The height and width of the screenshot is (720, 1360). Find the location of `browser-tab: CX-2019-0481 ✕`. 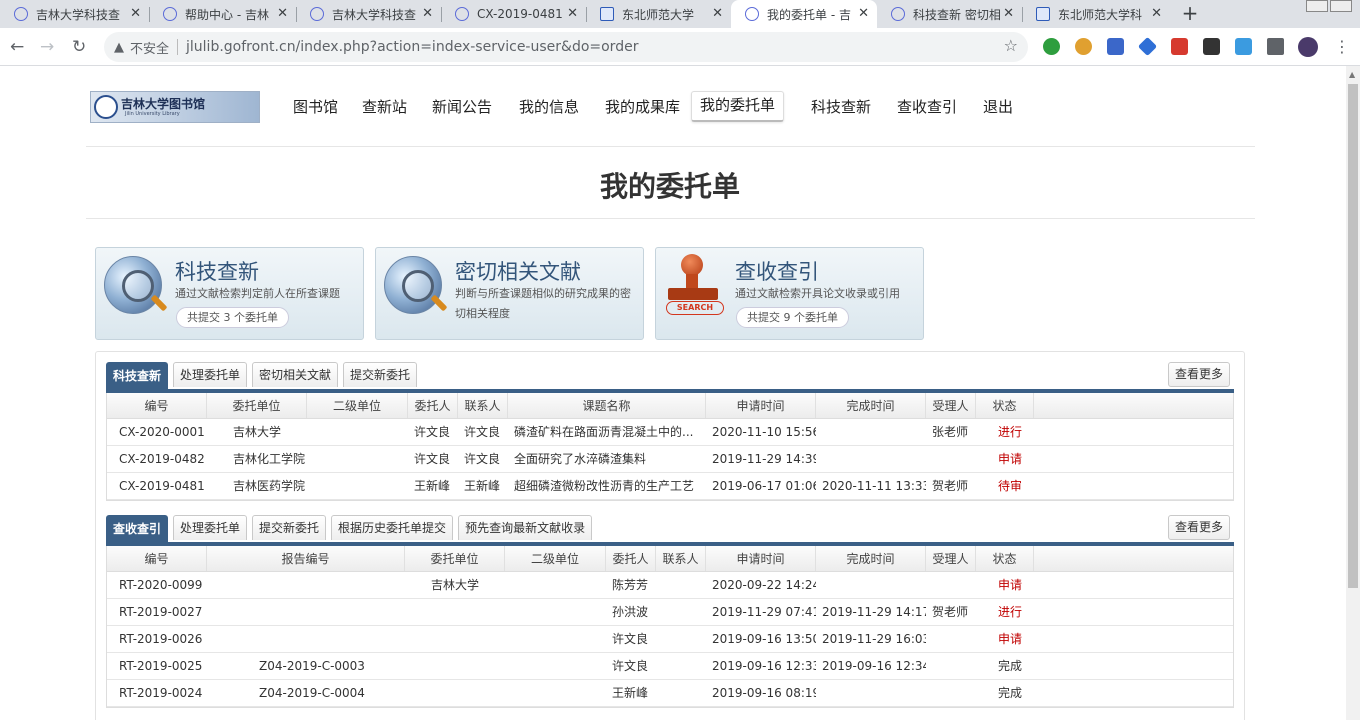

browser-tab: CX-2019-0481 ✕ is located at coordinates (513, 14).